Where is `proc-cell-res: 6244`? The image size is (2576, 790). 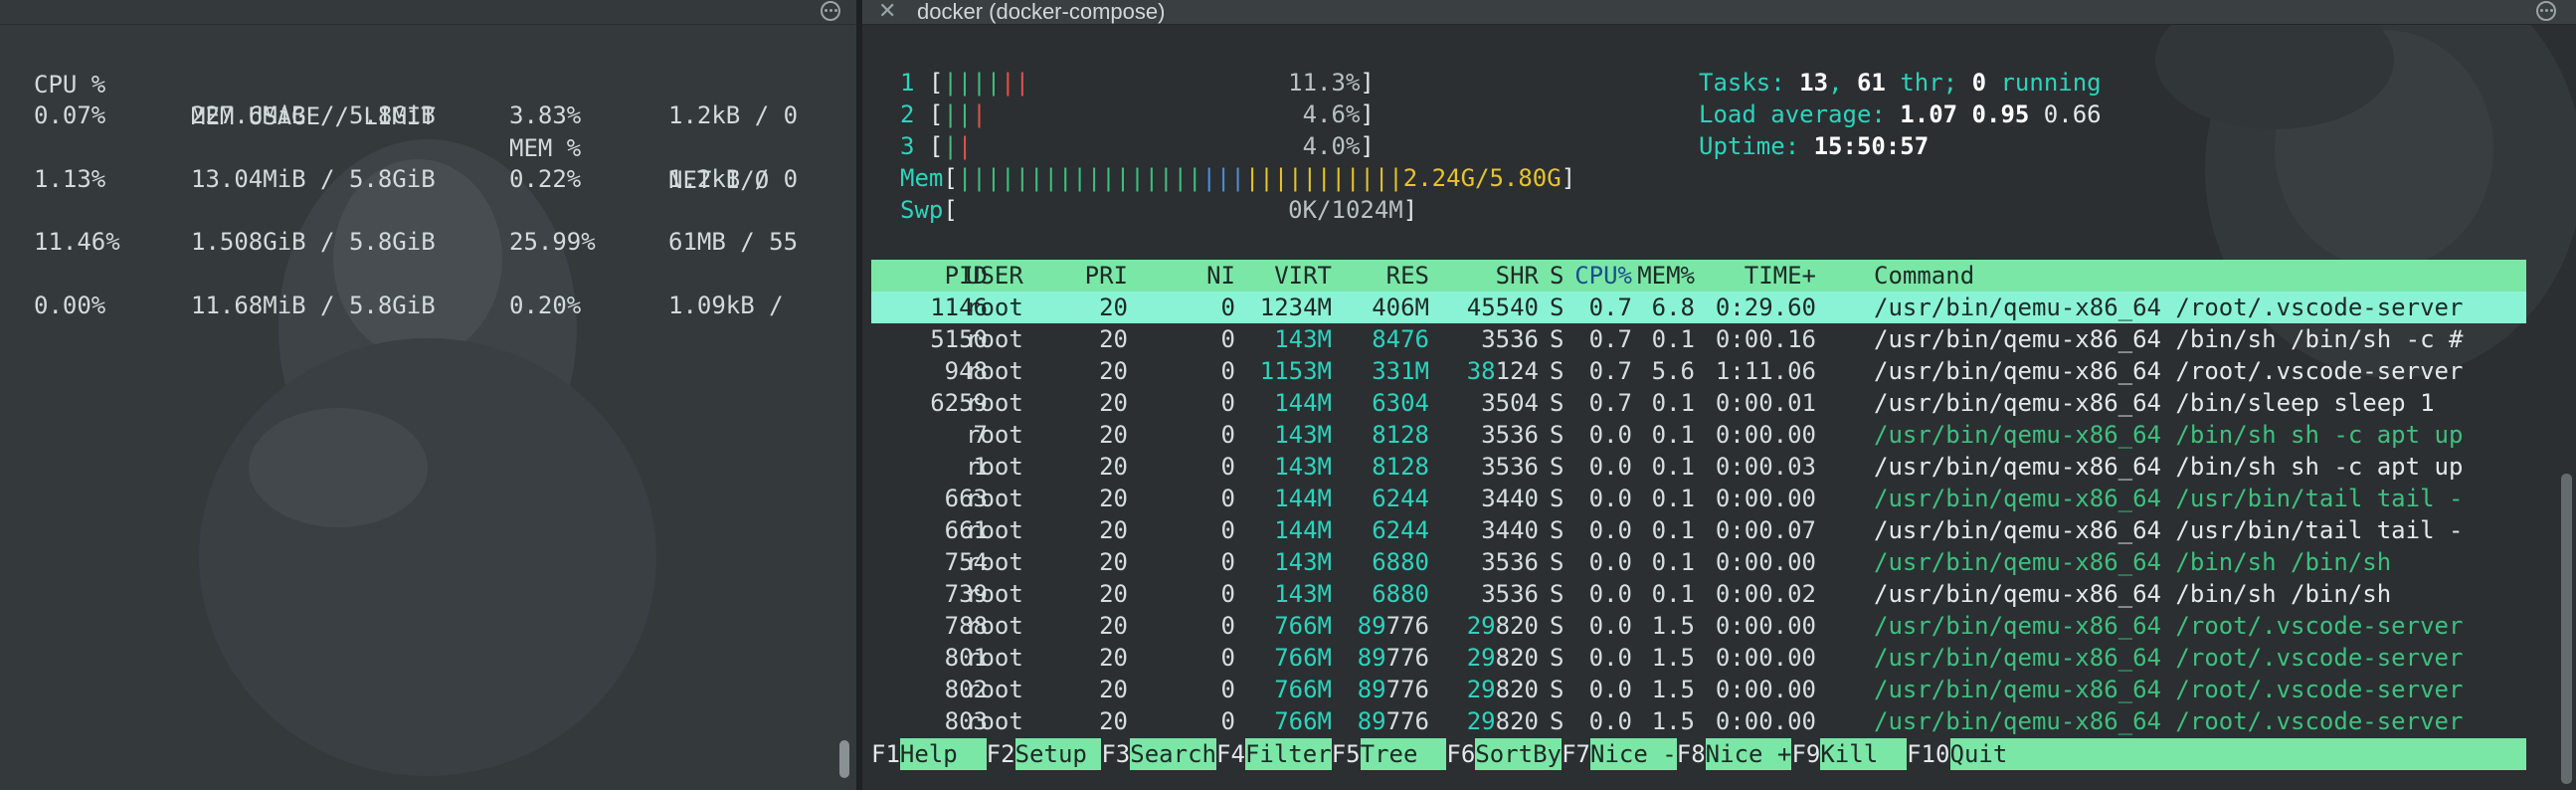 proc-cell-res: 6244 is located at coordinates (1400, 530).